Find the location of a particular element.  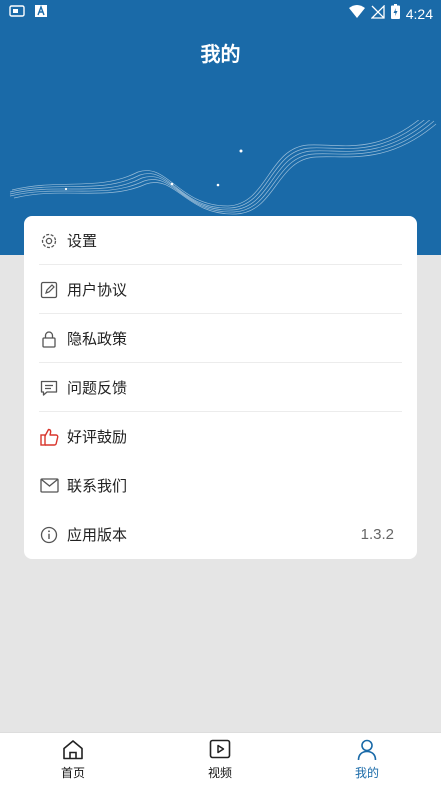

tab-mine: 我的 is located at coordinates (367, 760).